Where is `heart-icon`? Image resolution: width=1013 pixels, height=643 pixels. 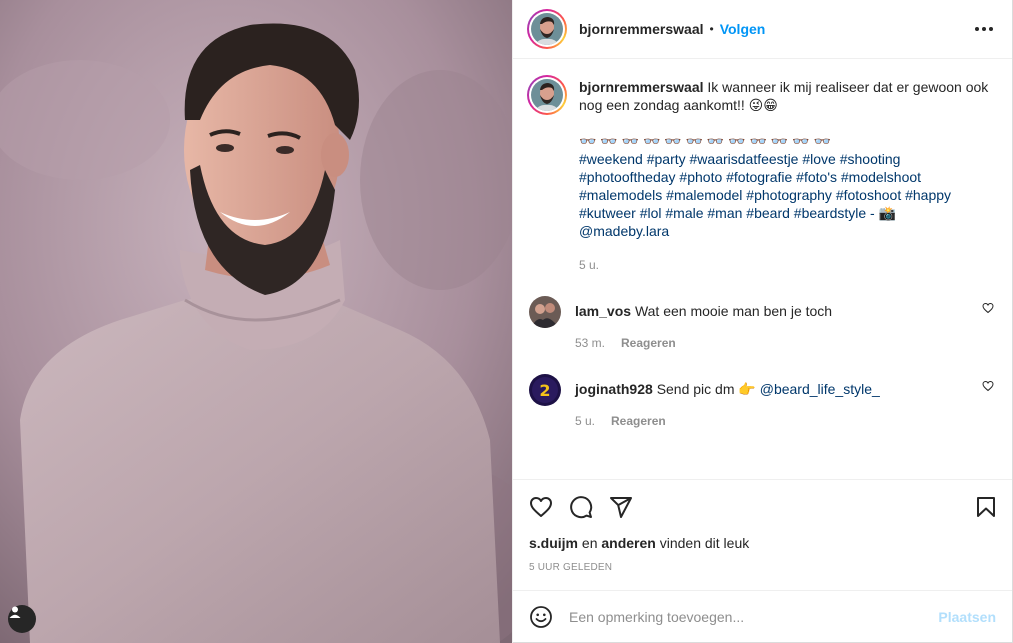
heart-icon is located at coordinates (541, 507).